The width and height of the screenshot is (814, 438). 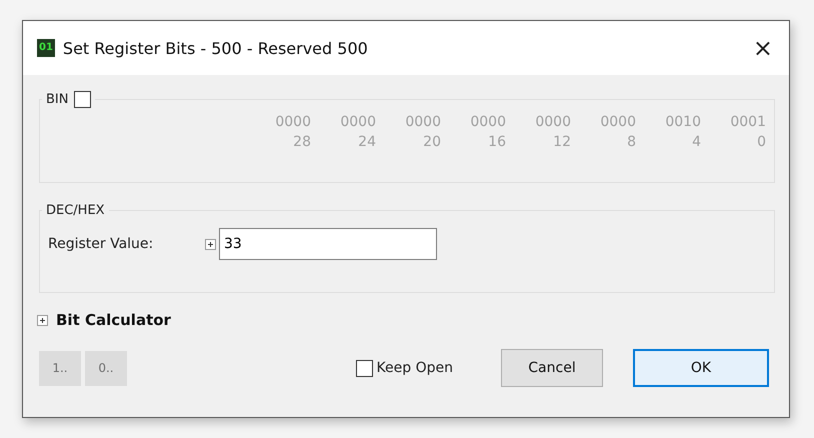 What do you see at coordinates (113, 320) in the screenshot?
I see `section-title: Bit Calculator` at bounding box center [113, 320].